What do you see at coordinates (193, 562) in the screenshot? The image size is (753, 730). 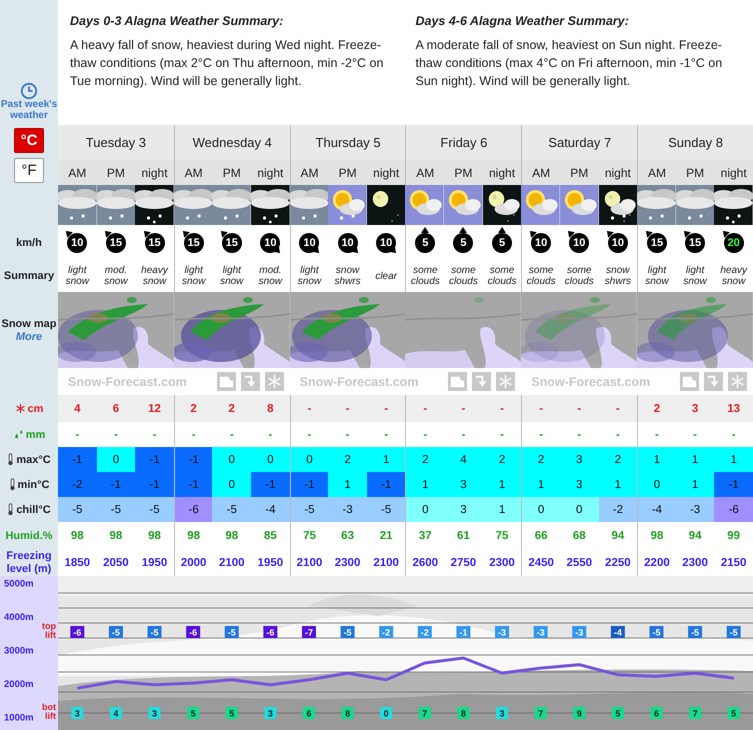 I see `freezing-level-value: 2000` at bounding box center [193, 562].